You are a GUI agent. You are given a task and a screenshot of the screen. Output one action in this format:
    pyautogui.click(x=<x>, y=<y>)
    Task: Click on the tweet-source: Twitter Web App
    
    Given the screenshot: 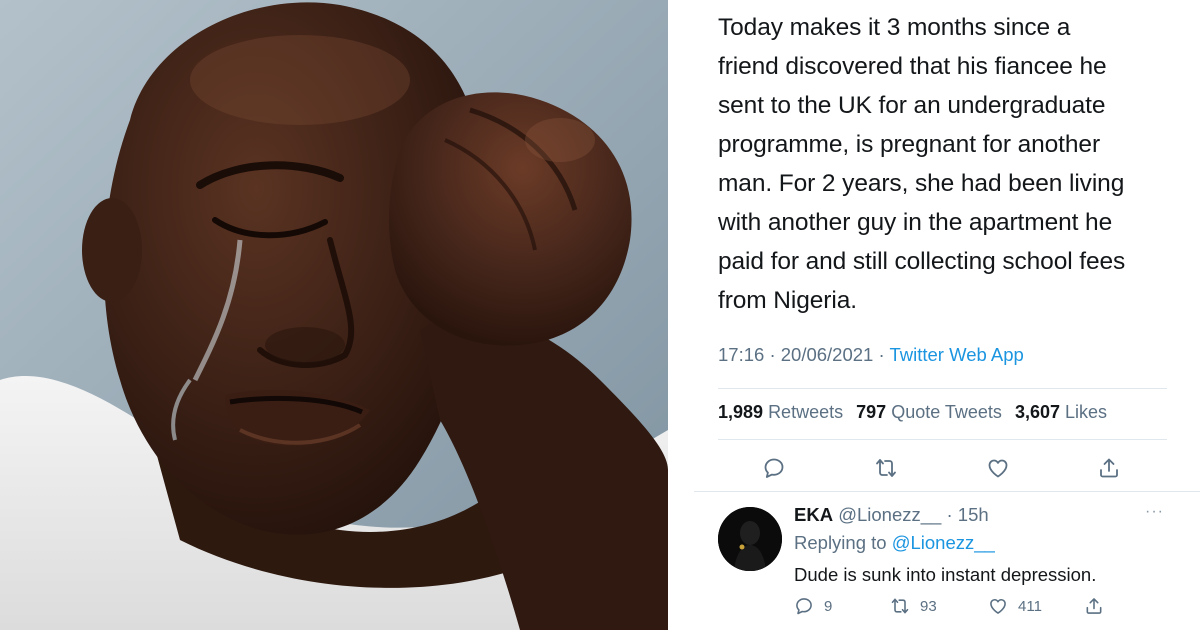 What is the action you would take?
    pyautogui.click(x=956, y=354)
    